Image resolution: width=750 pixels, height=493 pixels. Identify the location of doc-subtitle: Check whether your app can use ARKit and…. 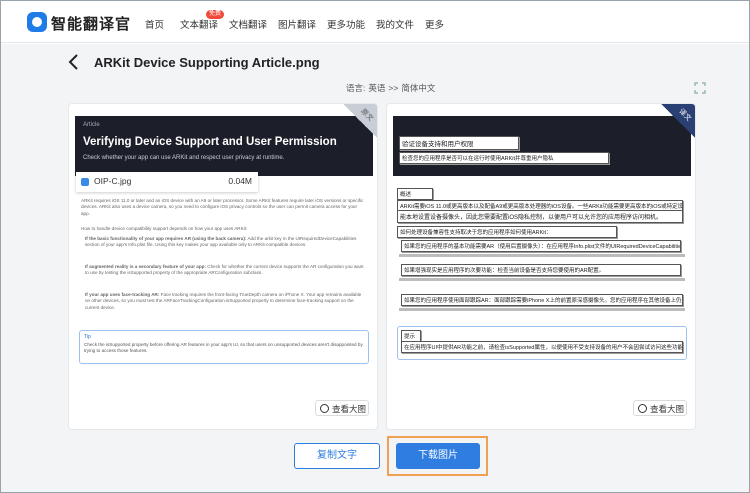
(184, 158).